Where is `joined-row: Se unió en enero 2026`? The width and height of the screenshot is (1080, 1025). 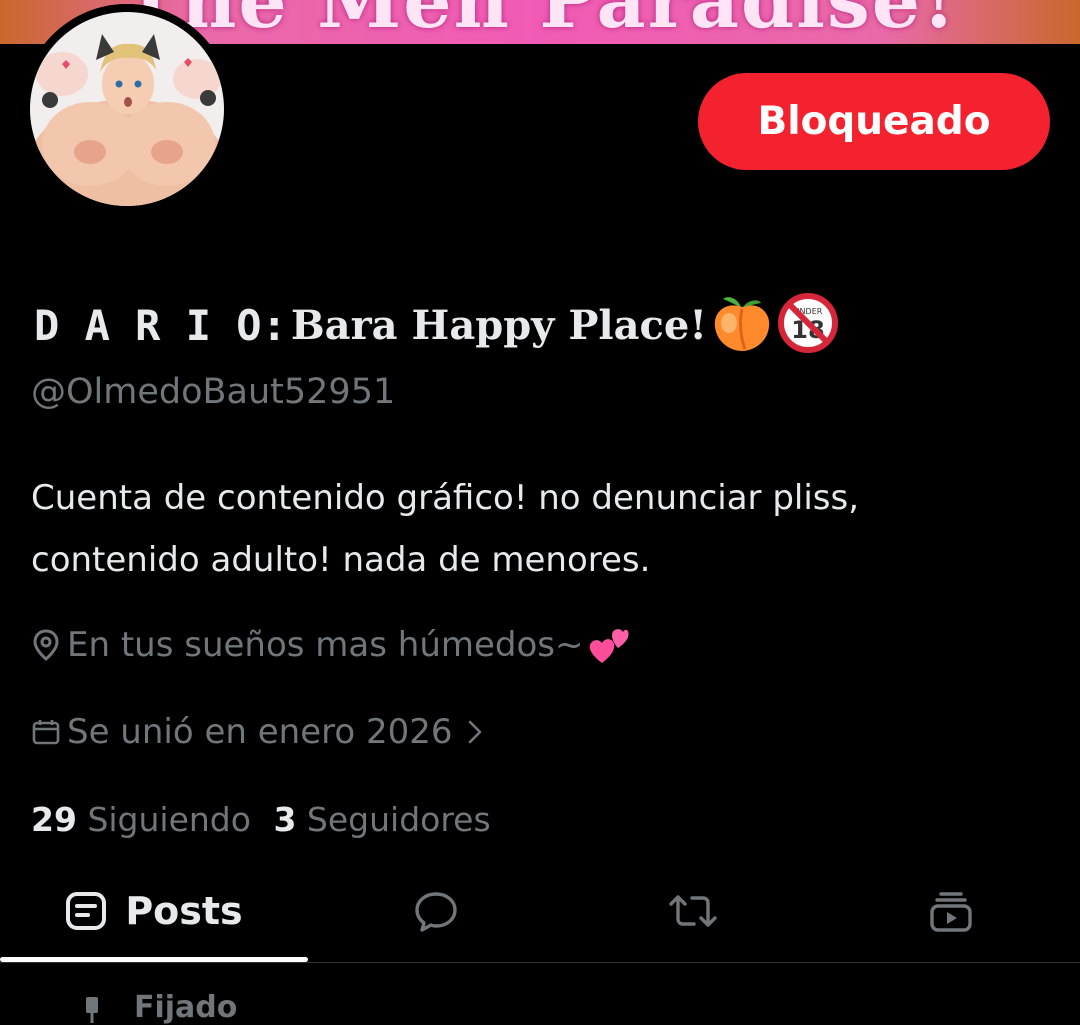
joined-row: Se unió en enero 2026 is located at coordinates (257, 732).